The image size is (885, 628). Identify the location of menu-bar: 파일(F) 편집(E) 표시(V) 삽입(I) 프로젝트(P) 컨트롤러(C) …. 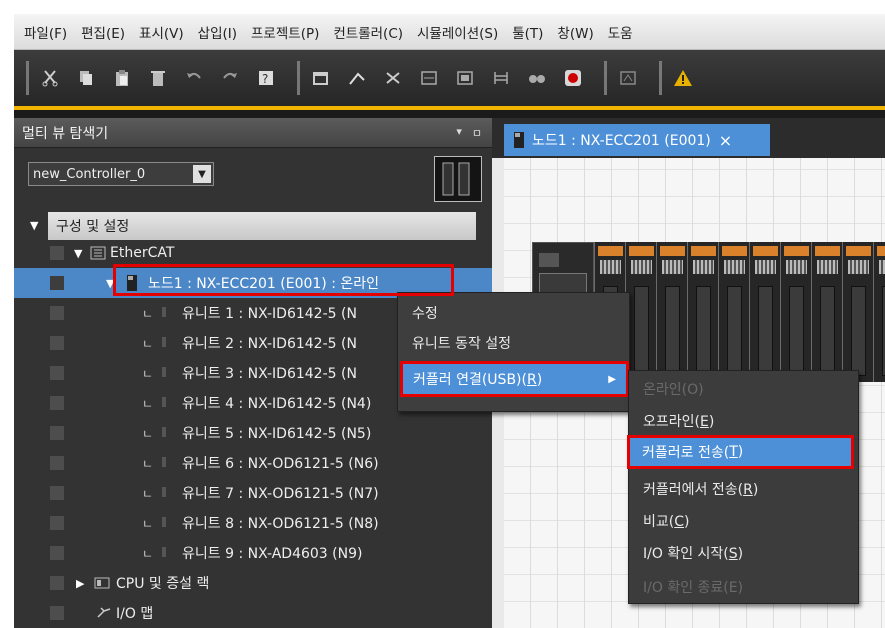
(449, 32).